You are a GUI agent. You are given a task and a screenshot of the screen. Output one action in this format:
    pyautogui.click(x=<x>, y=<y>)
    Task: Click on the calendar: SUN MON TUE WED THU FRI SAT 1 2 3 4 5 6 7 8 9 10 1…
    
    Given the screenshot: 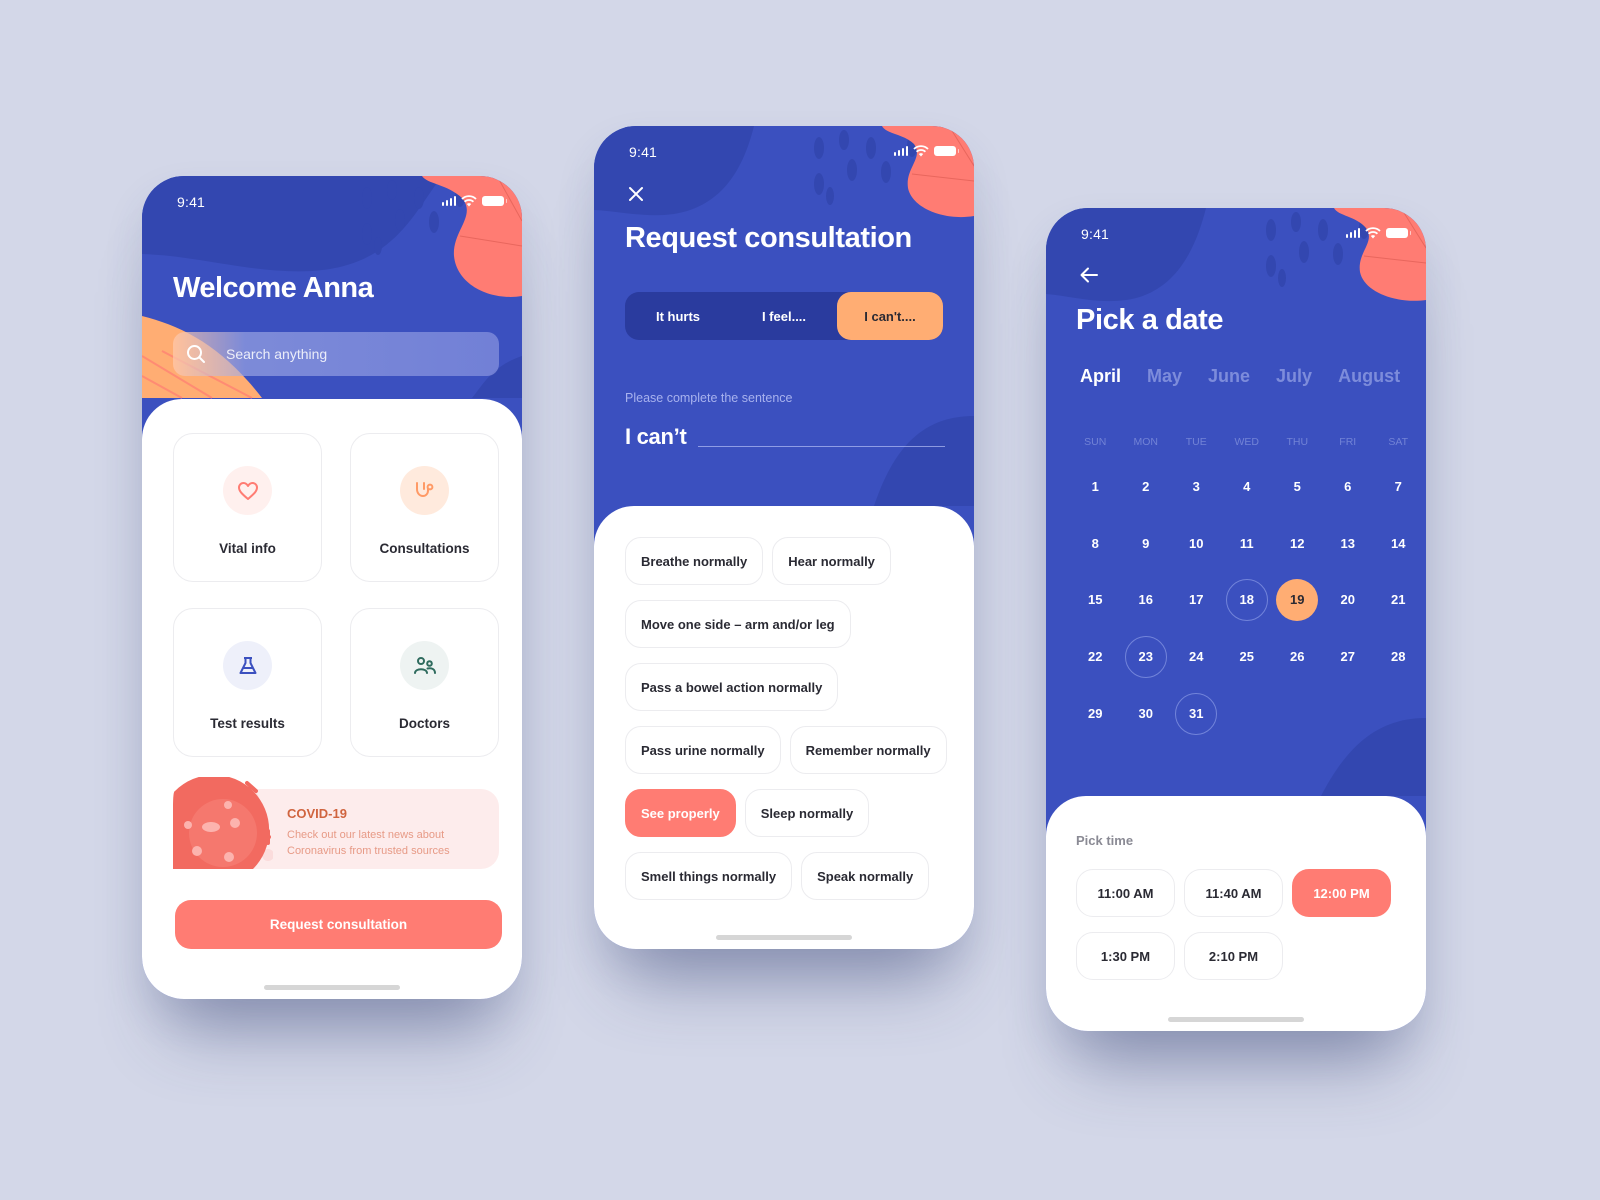 What is the action you would take?
    pyautogui.click(x=1247, y=589)
    